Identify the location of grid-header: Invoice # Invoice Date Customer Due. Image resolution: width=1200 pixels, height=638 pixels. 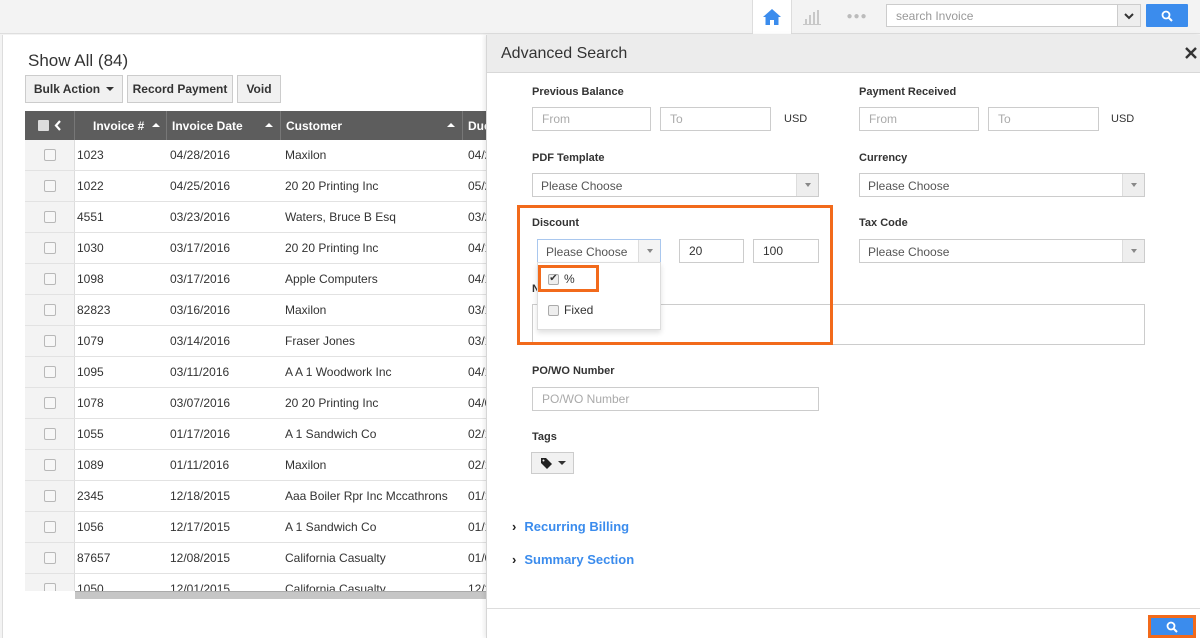
(258, 125).